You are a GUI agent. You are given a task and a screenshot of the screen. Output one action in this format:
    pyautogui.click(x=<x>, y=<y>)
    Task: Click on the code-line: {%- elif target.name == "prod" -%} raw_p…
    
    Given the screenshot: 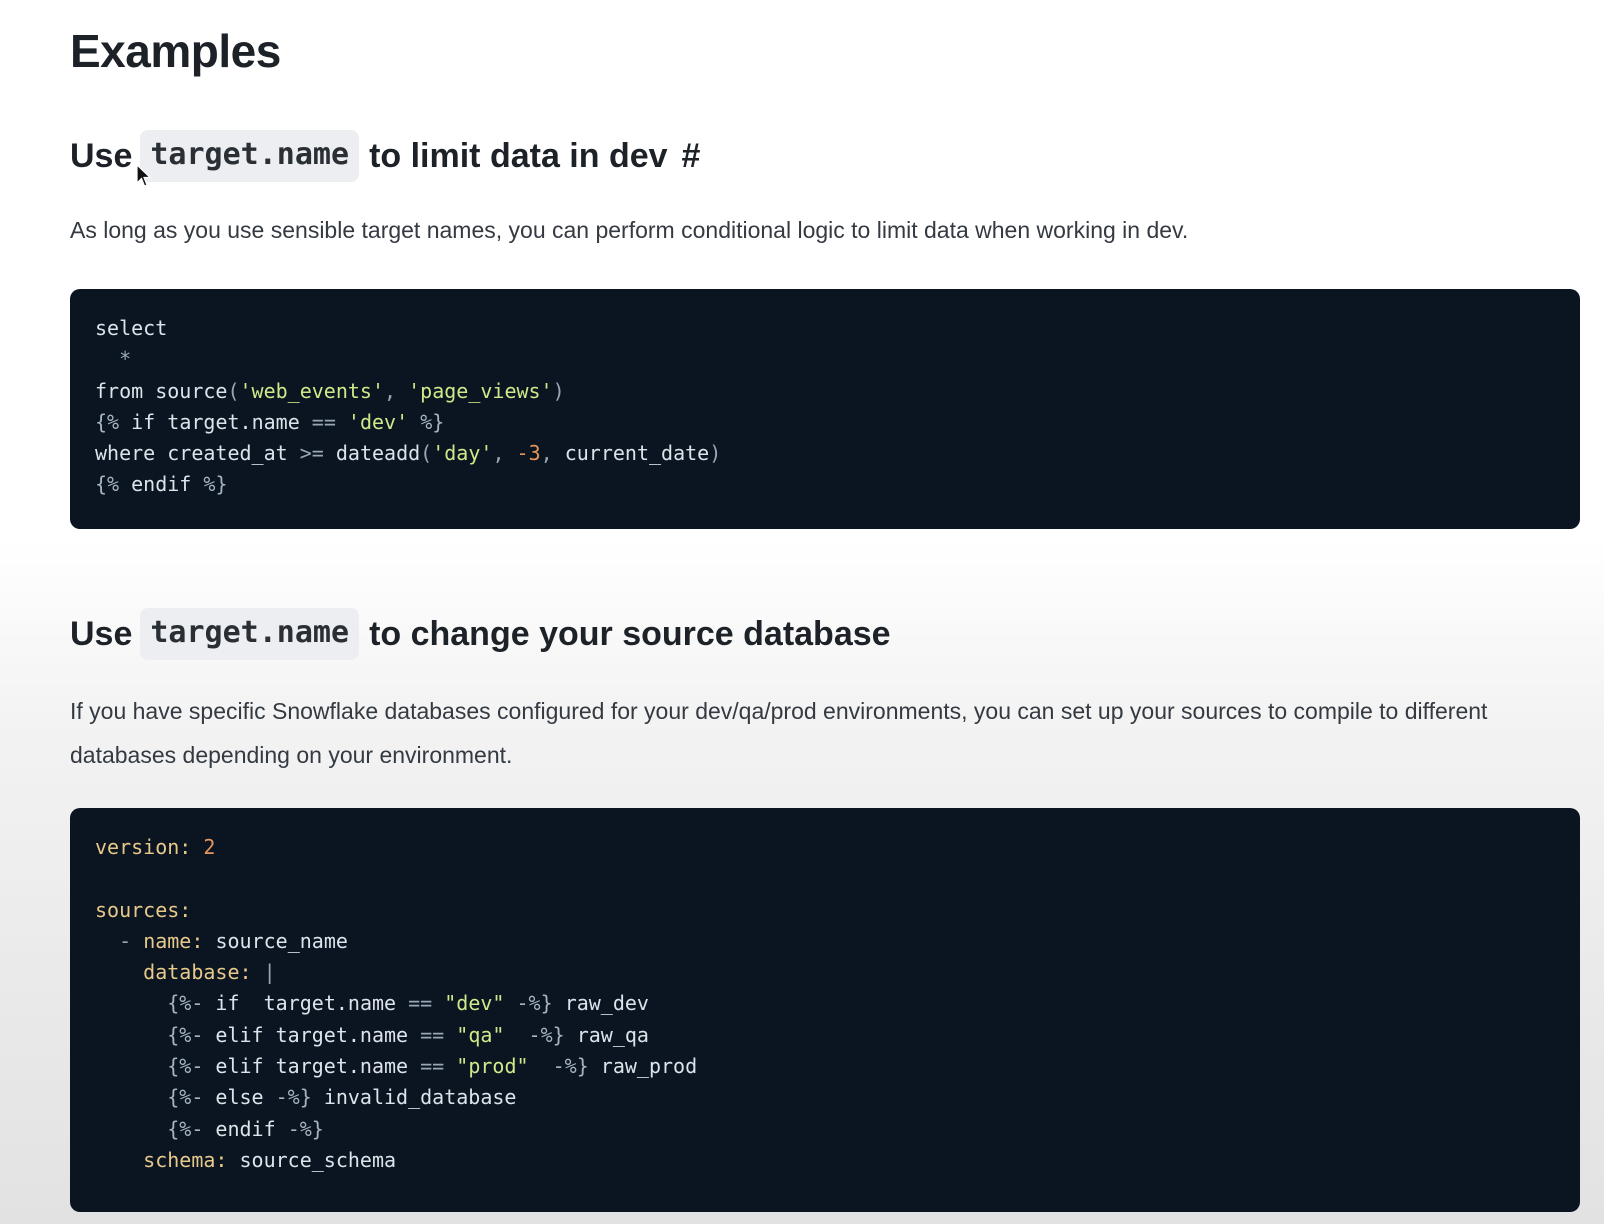 What is the action you would take?
    pyautogui.click(x=432, y=1066)
    